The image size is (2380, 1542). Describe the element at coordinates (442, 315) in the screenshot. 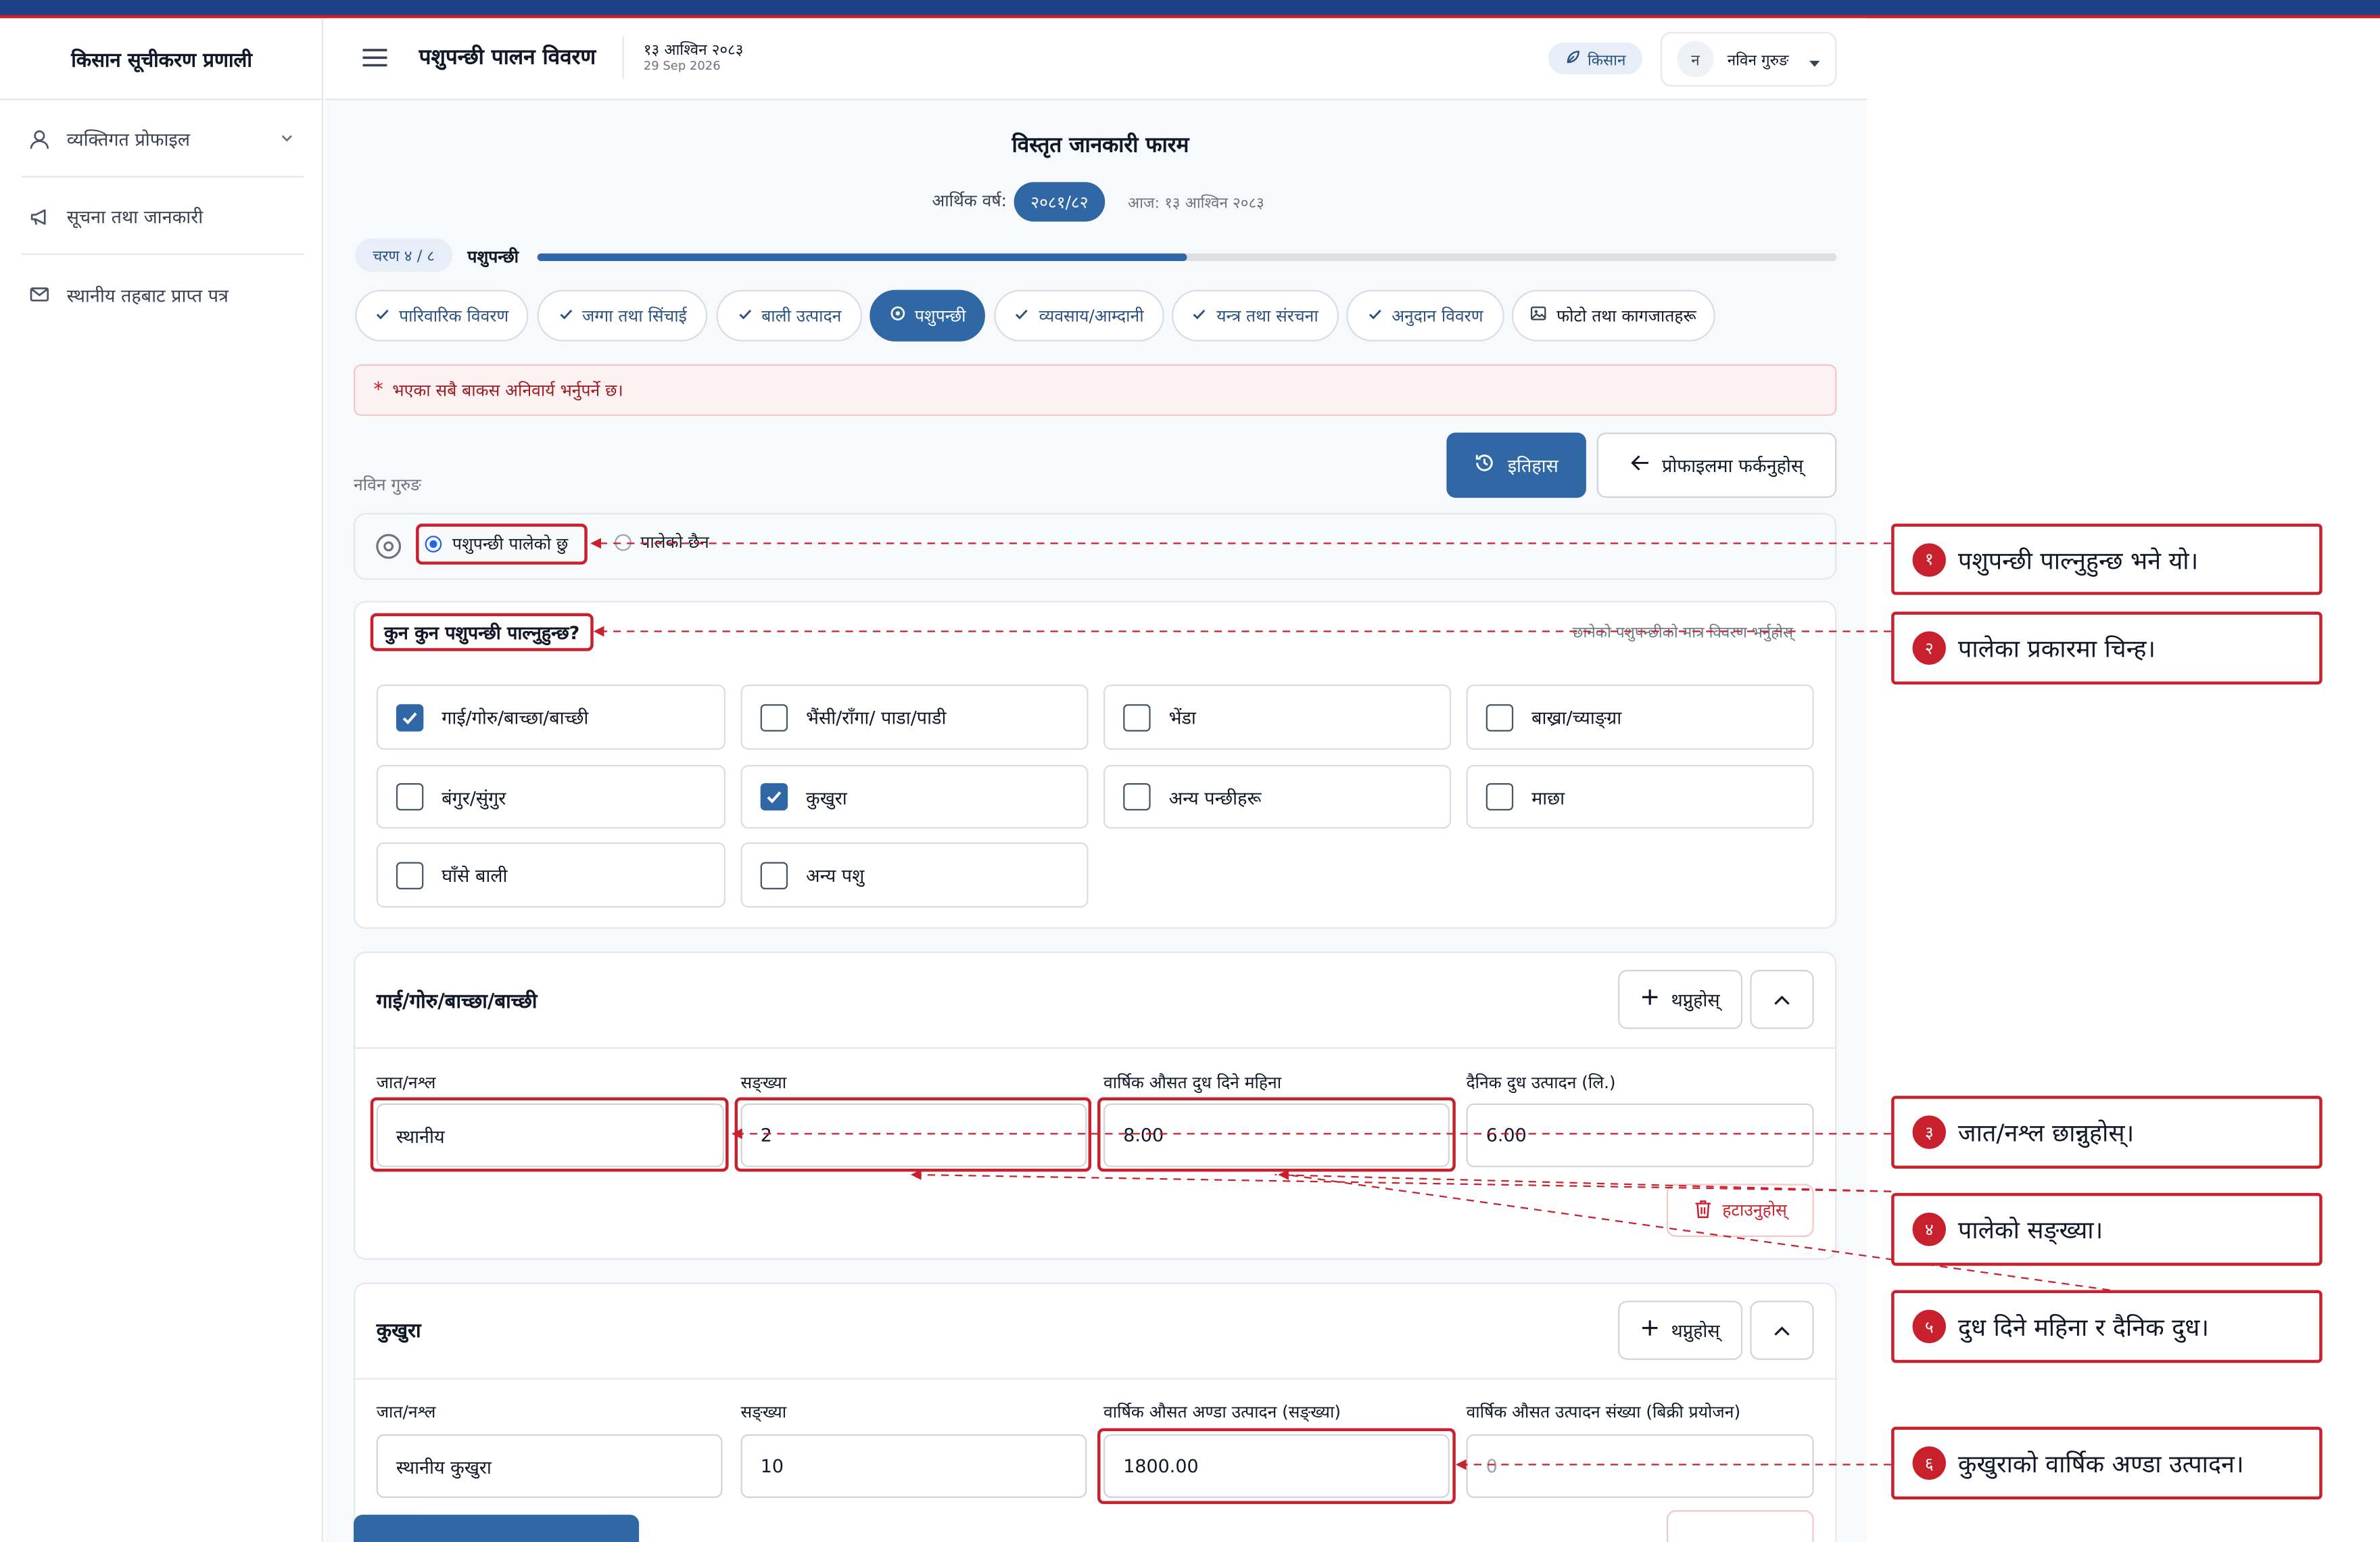

I see `tab-family: पारिवारिक विवरण` at that location.